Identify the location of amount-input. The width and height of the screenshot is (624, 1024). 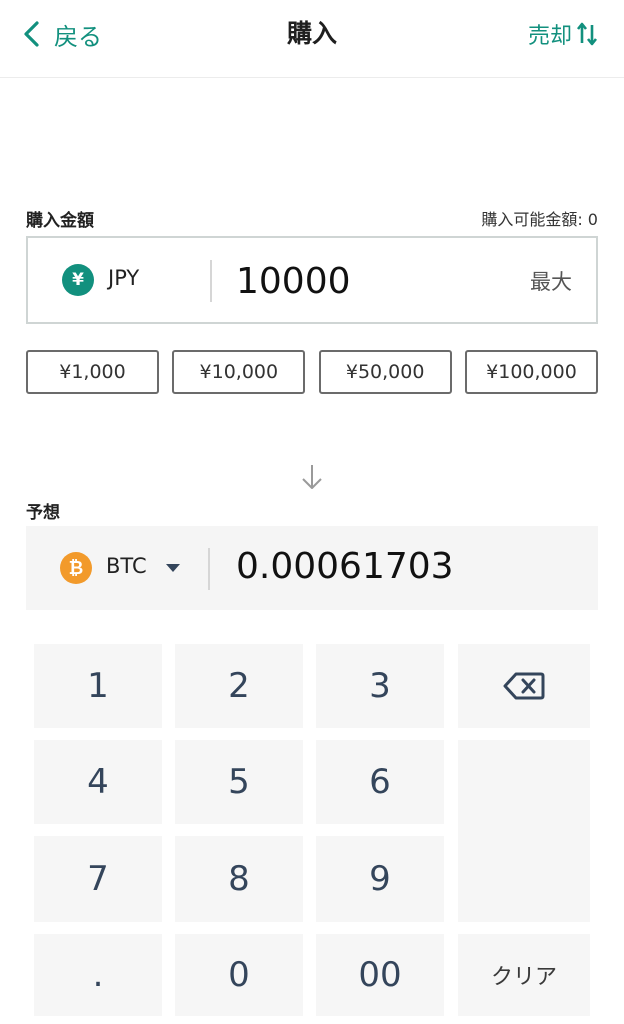
(366, 281).